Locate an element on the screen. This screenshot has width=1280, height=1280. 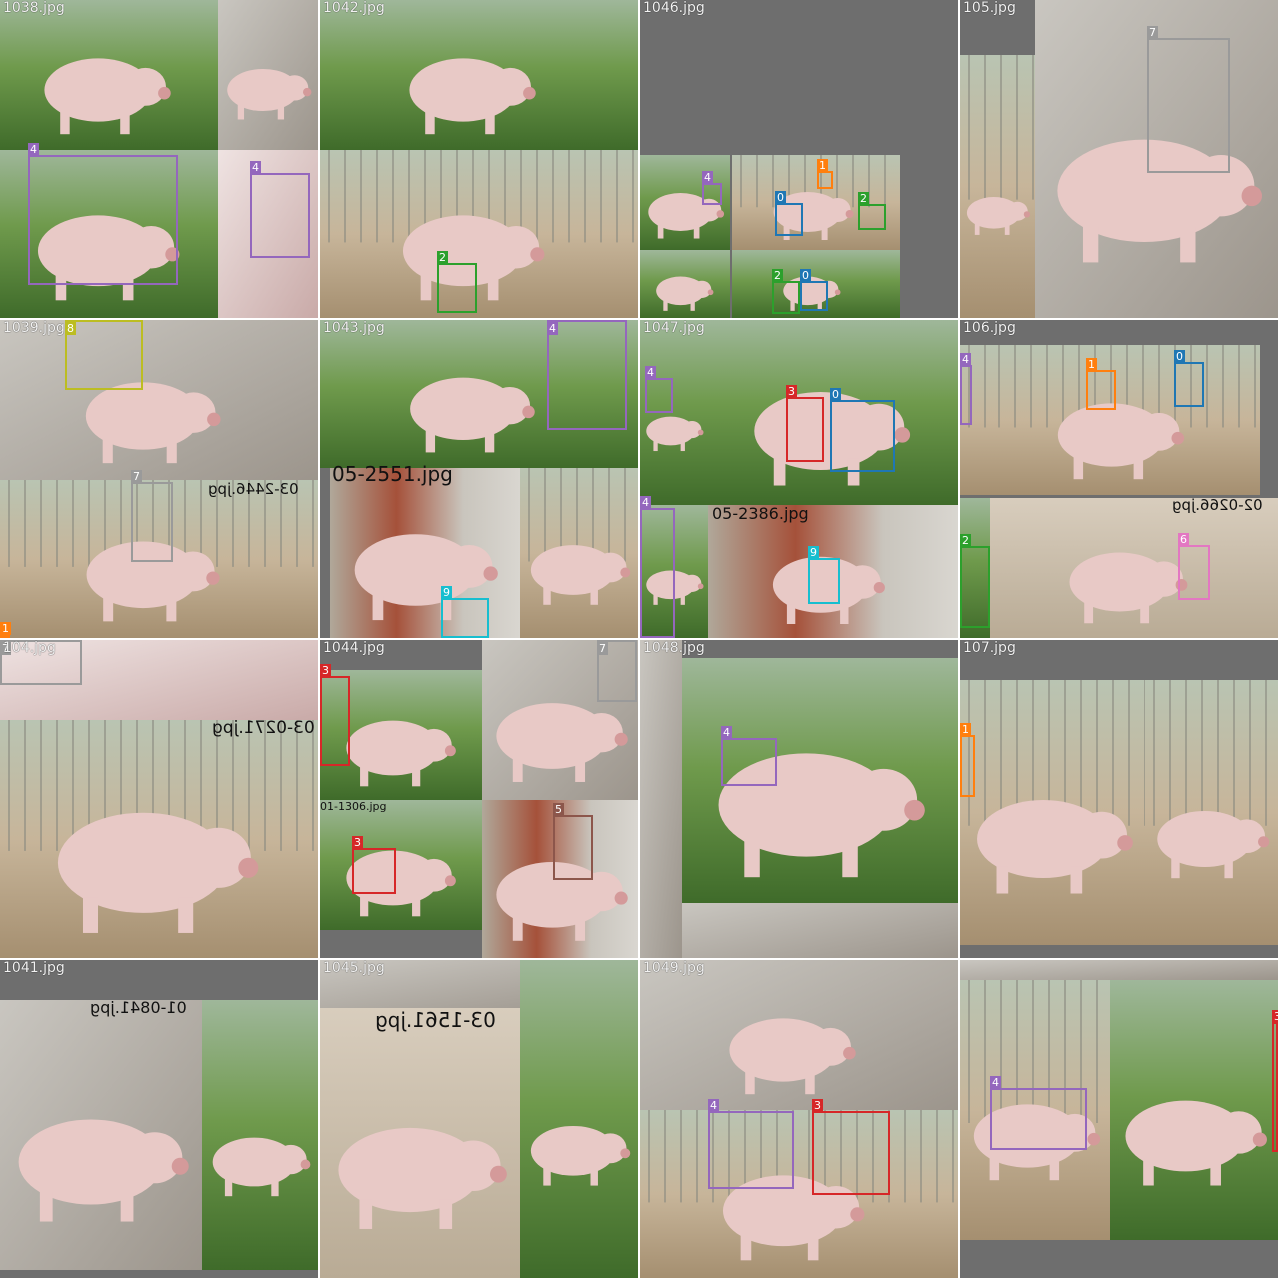
bounding-box: 8 is located at coordinates (104, 355).